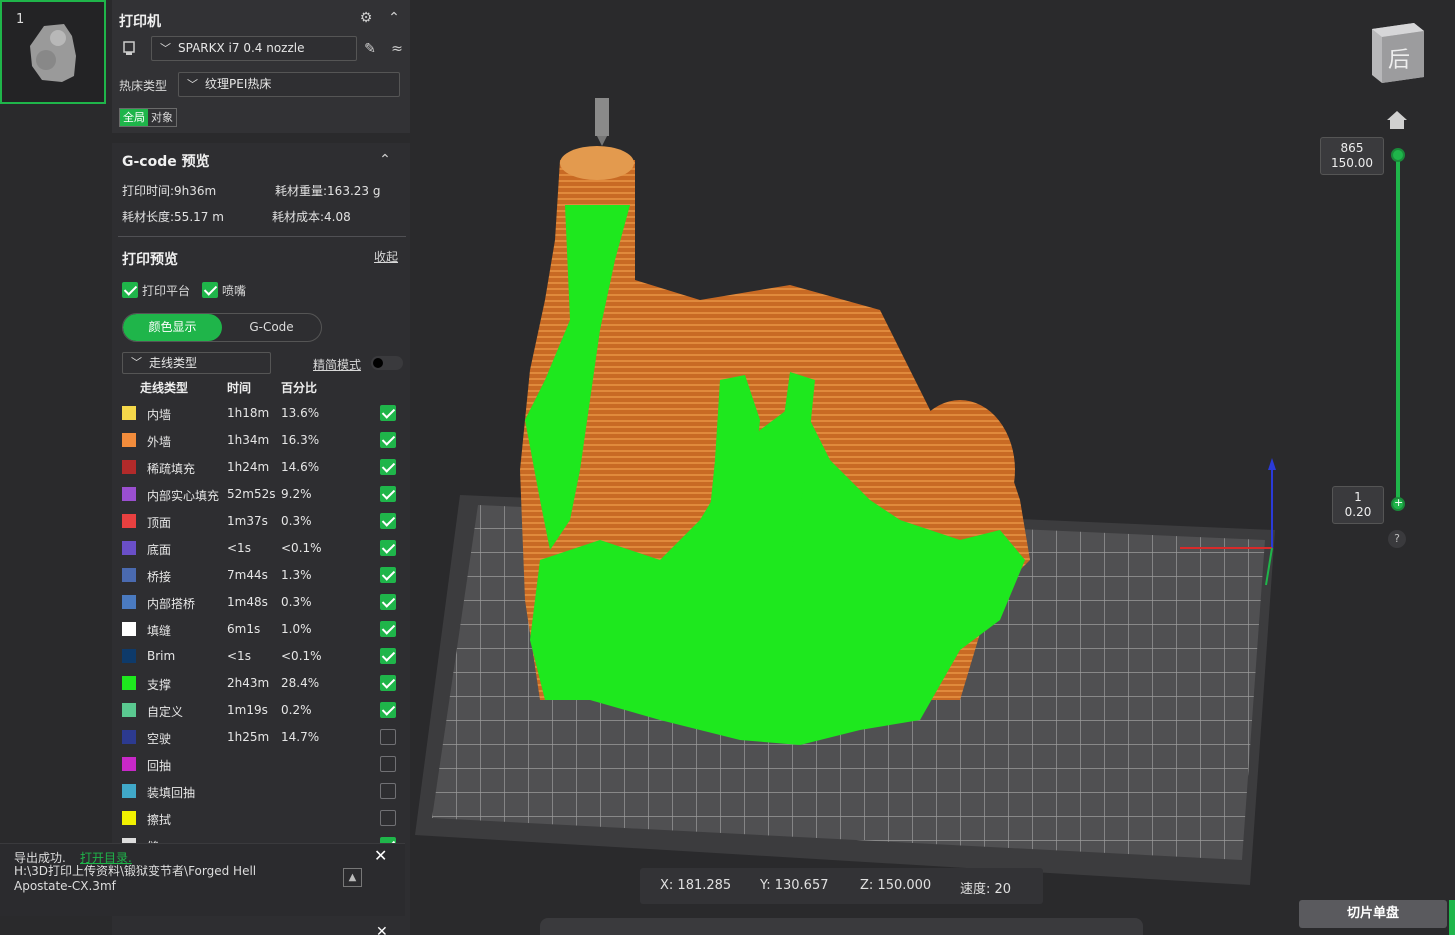  What do you see at coordinates (300, 413) in the screenshot?
I see `line-type-percent: 13.6%` at bounding box center [300, 413].